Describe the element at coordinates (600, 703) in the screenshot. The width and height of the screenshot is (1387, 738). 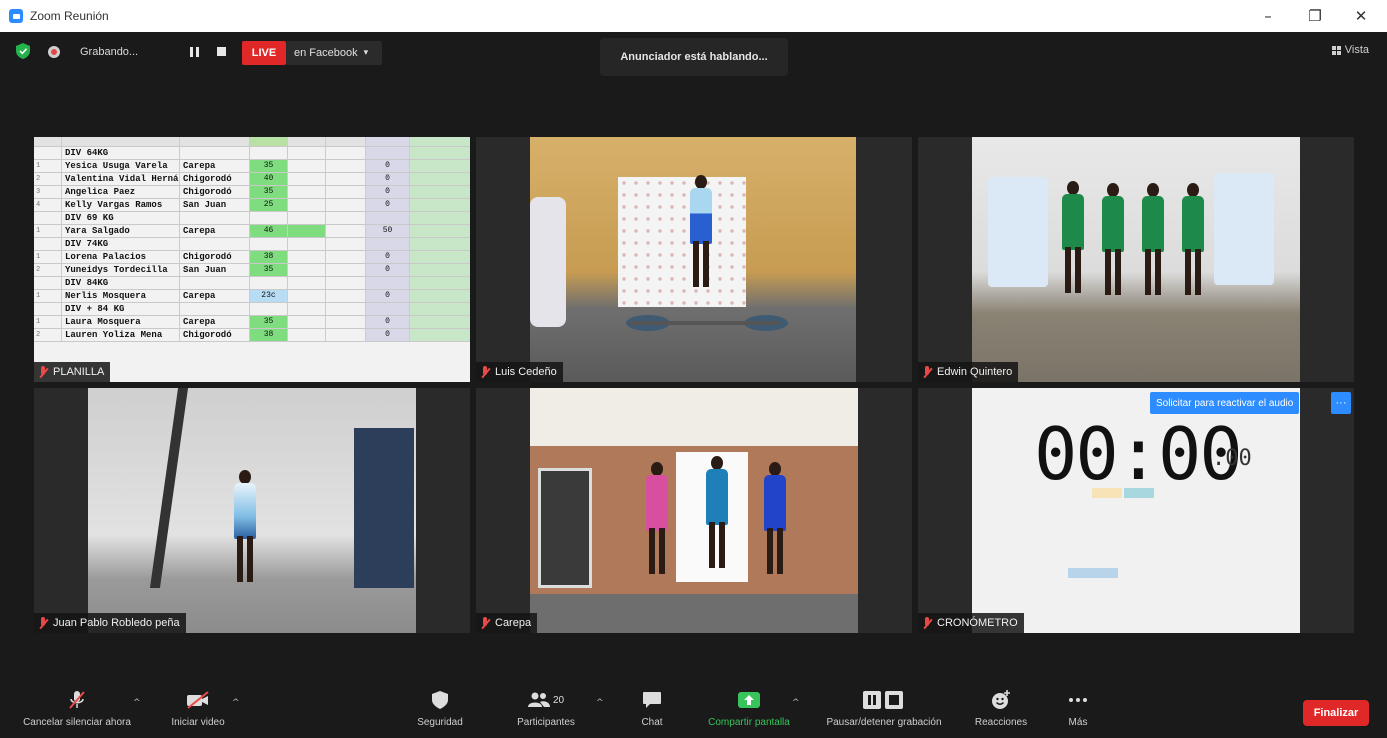
I see `participants-options-chevron-icon: ^` at that location.